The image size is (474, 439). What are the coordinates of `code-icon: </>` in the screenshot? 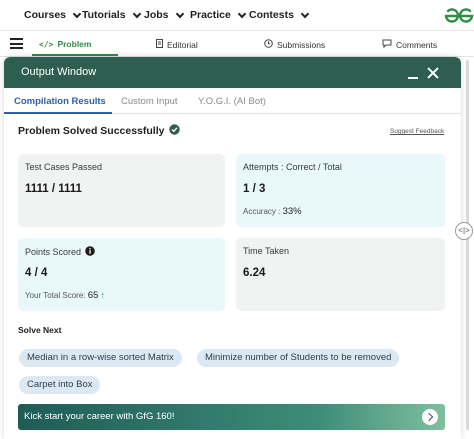 It's located at (46, 44).